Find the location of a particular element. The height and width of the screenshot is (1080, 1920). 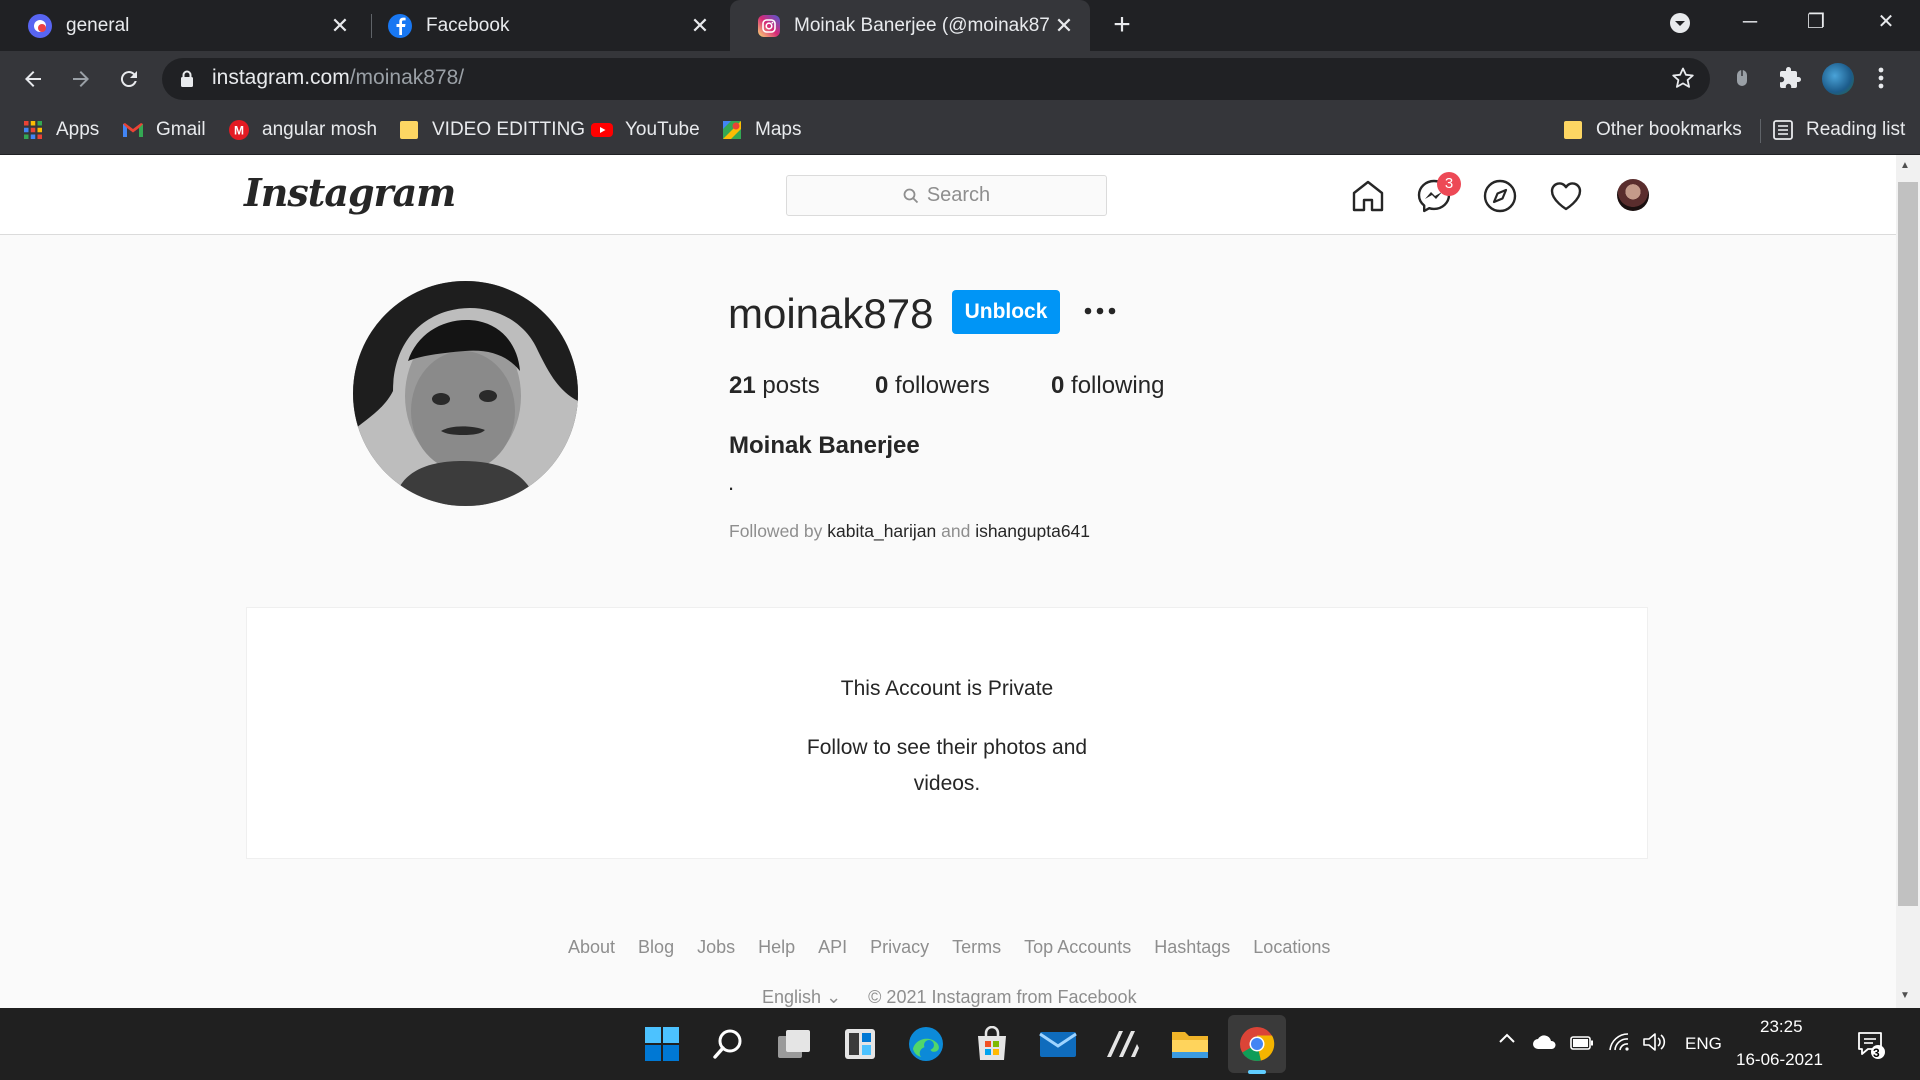

lock-icon is located at coordinates (187, 81).